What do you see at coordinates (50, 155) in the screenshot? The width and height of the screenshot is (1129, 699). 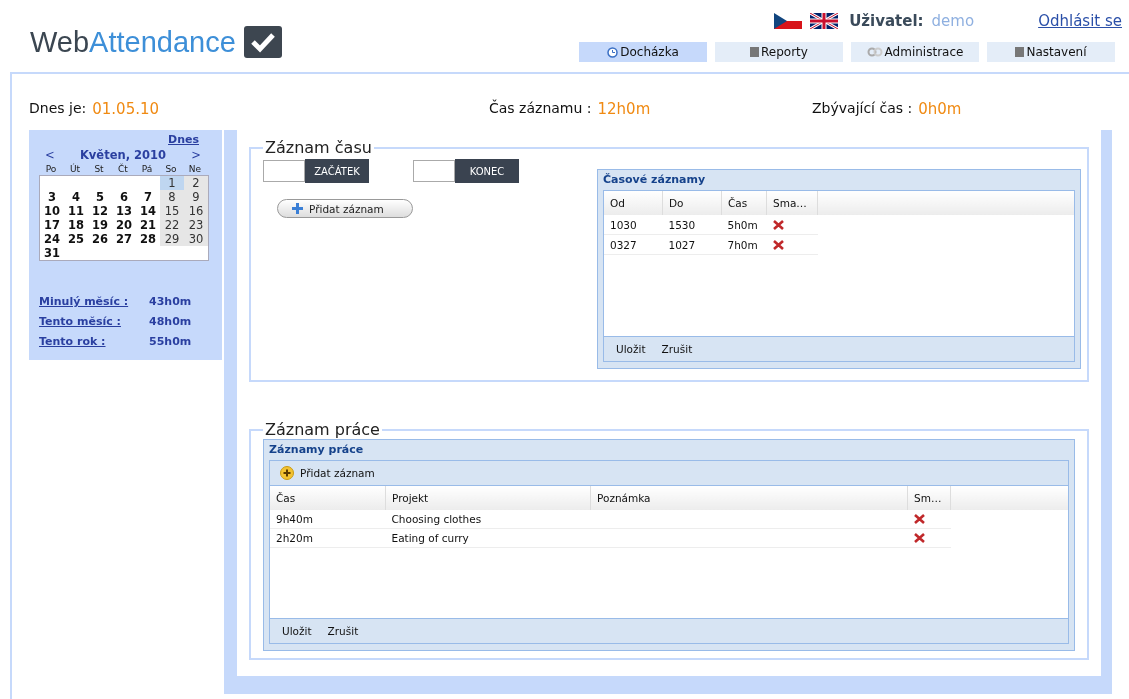 I see `previous-month-link: <` at bounding box center [50, 155].